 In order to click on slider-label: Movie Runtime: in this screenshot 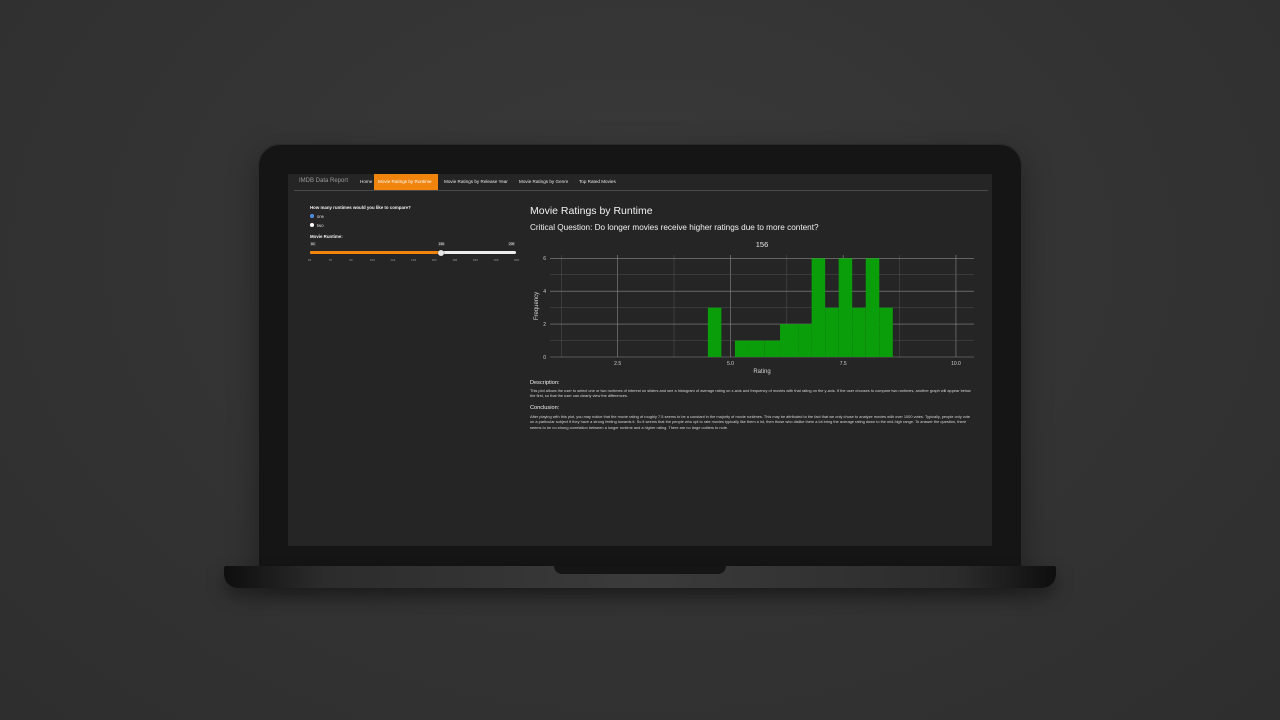, I will do `click(326, 236)`.